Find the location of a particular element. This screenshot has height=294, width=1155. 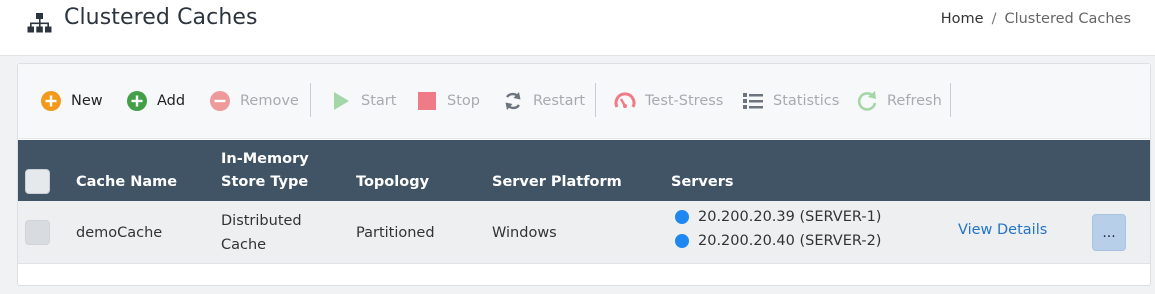

page-title: Clustered Caches is located at coordinates (161, 17).